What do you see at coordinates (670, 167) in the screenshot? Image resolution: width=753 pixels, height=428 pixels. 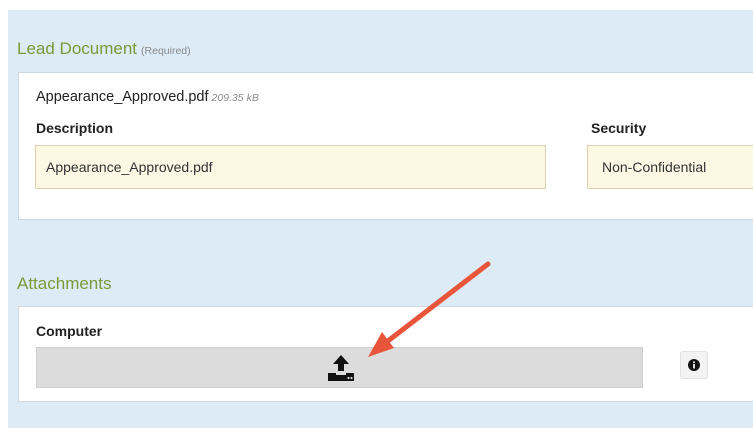 I see `security-select: Non-Confidential` at bounding box center [670, 167].